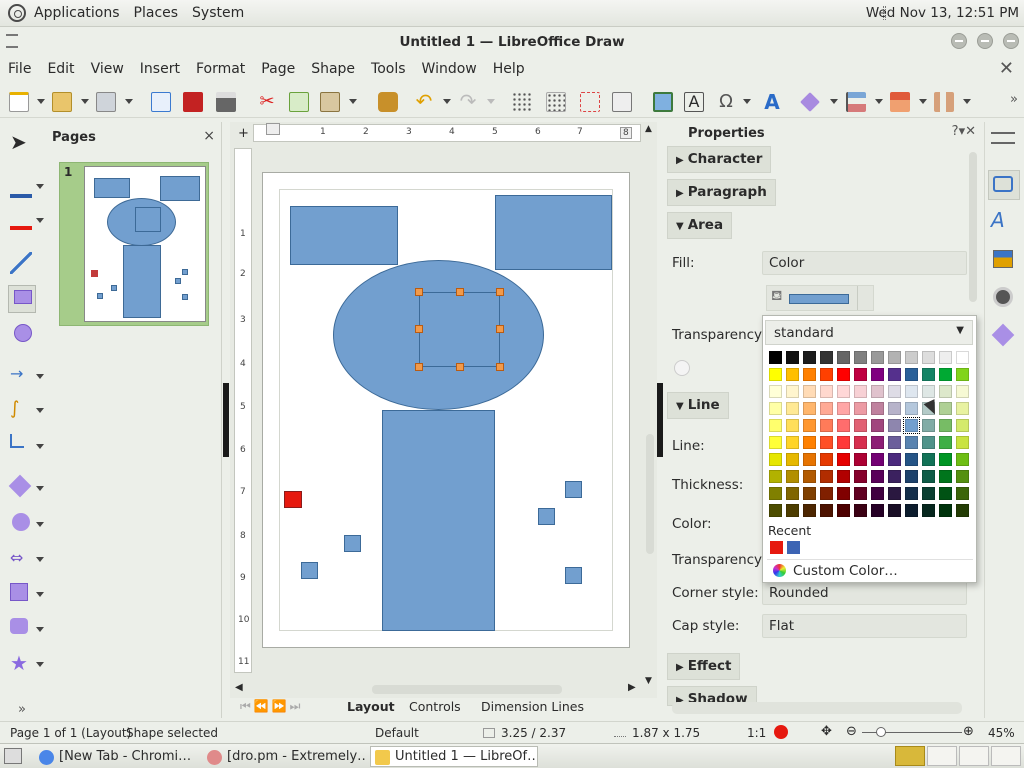 This screenshot has height=768, width=1024. I want to click on fill-color-dropdown-icon, so click(865, 298).